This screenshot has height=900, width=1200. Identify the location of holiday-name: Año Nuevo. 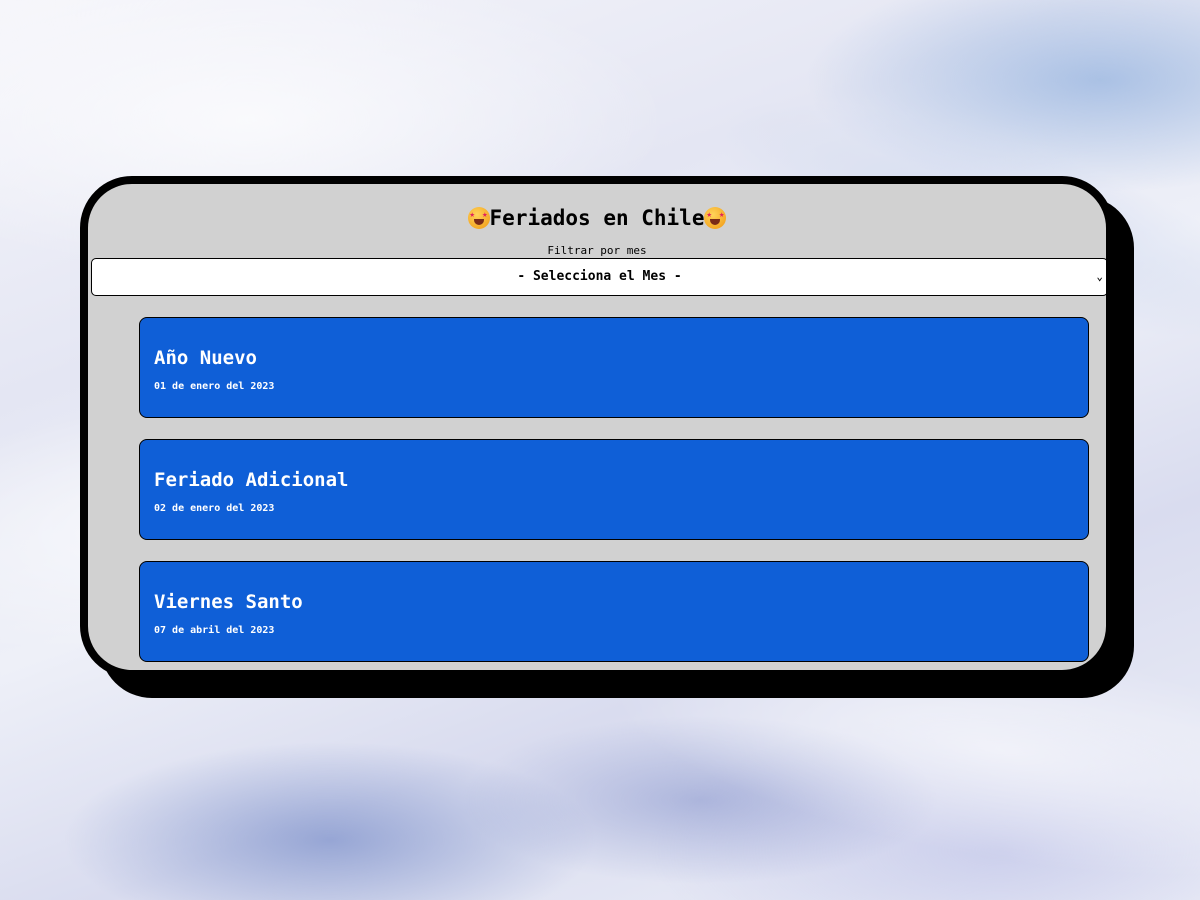
(205, 358).